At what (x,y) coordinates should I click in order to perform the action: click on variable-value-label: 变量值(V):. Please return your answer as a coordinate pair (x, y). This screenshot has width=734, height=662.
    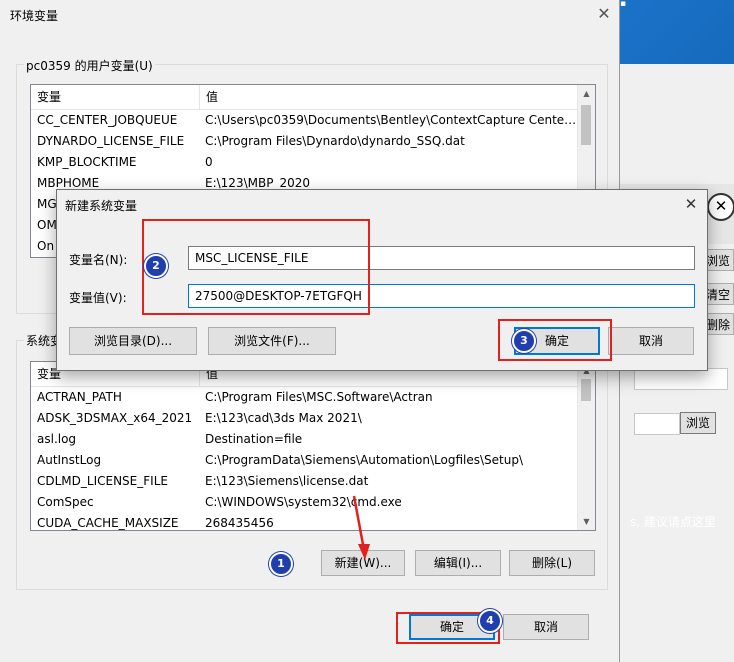
    Looking at the image, I should click on (98, 298).